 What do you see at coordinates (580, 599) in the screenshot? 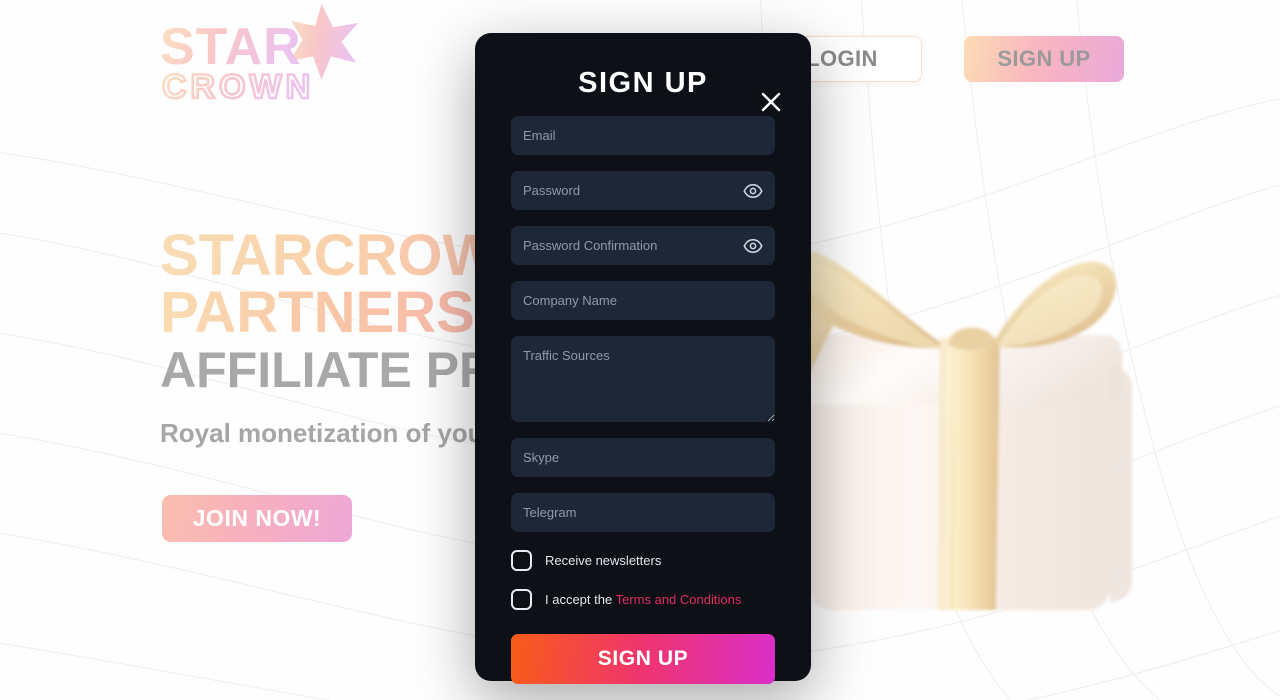
I see `terms-prefix-text: I accept the` at bounding box center [580, 599].